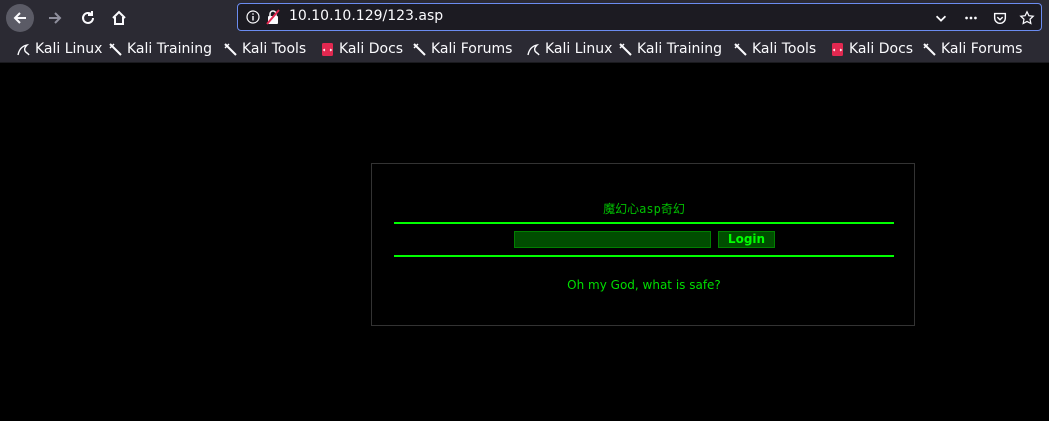 Image resolution: width=1049 pixels, height=421 pixels. What do you see at coordinates (746, 239) in the screenshot?
I see `login-button: Login` at bounding box center [746, 239].